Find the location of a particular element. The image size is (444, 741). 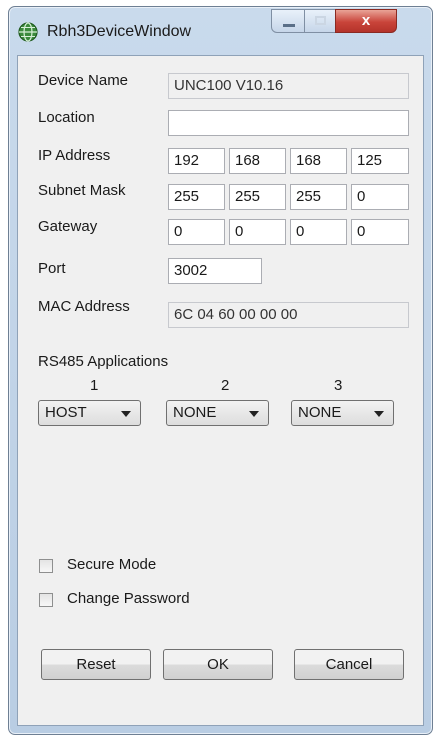

ip-octet-2: 168 is located at coordinates (257, 161).